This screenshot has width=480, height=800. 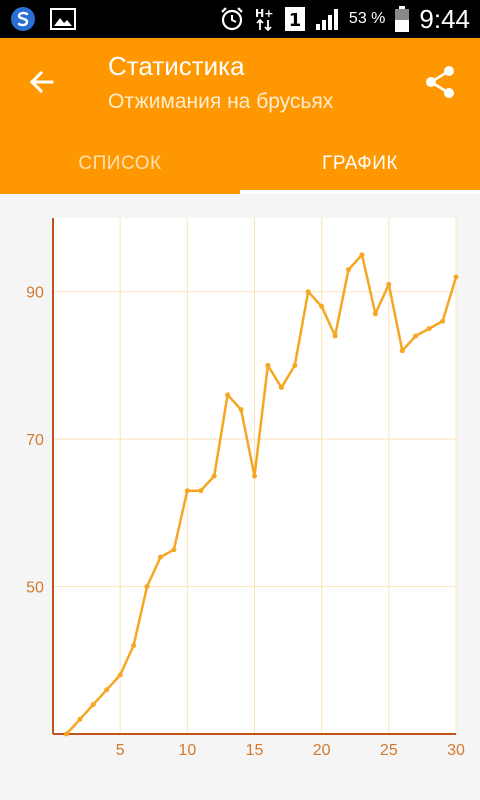 What do you see at coordinates (35, 588) in the screenshot?
I see `y-tick-label: 50` at bounding box center [35, 588].